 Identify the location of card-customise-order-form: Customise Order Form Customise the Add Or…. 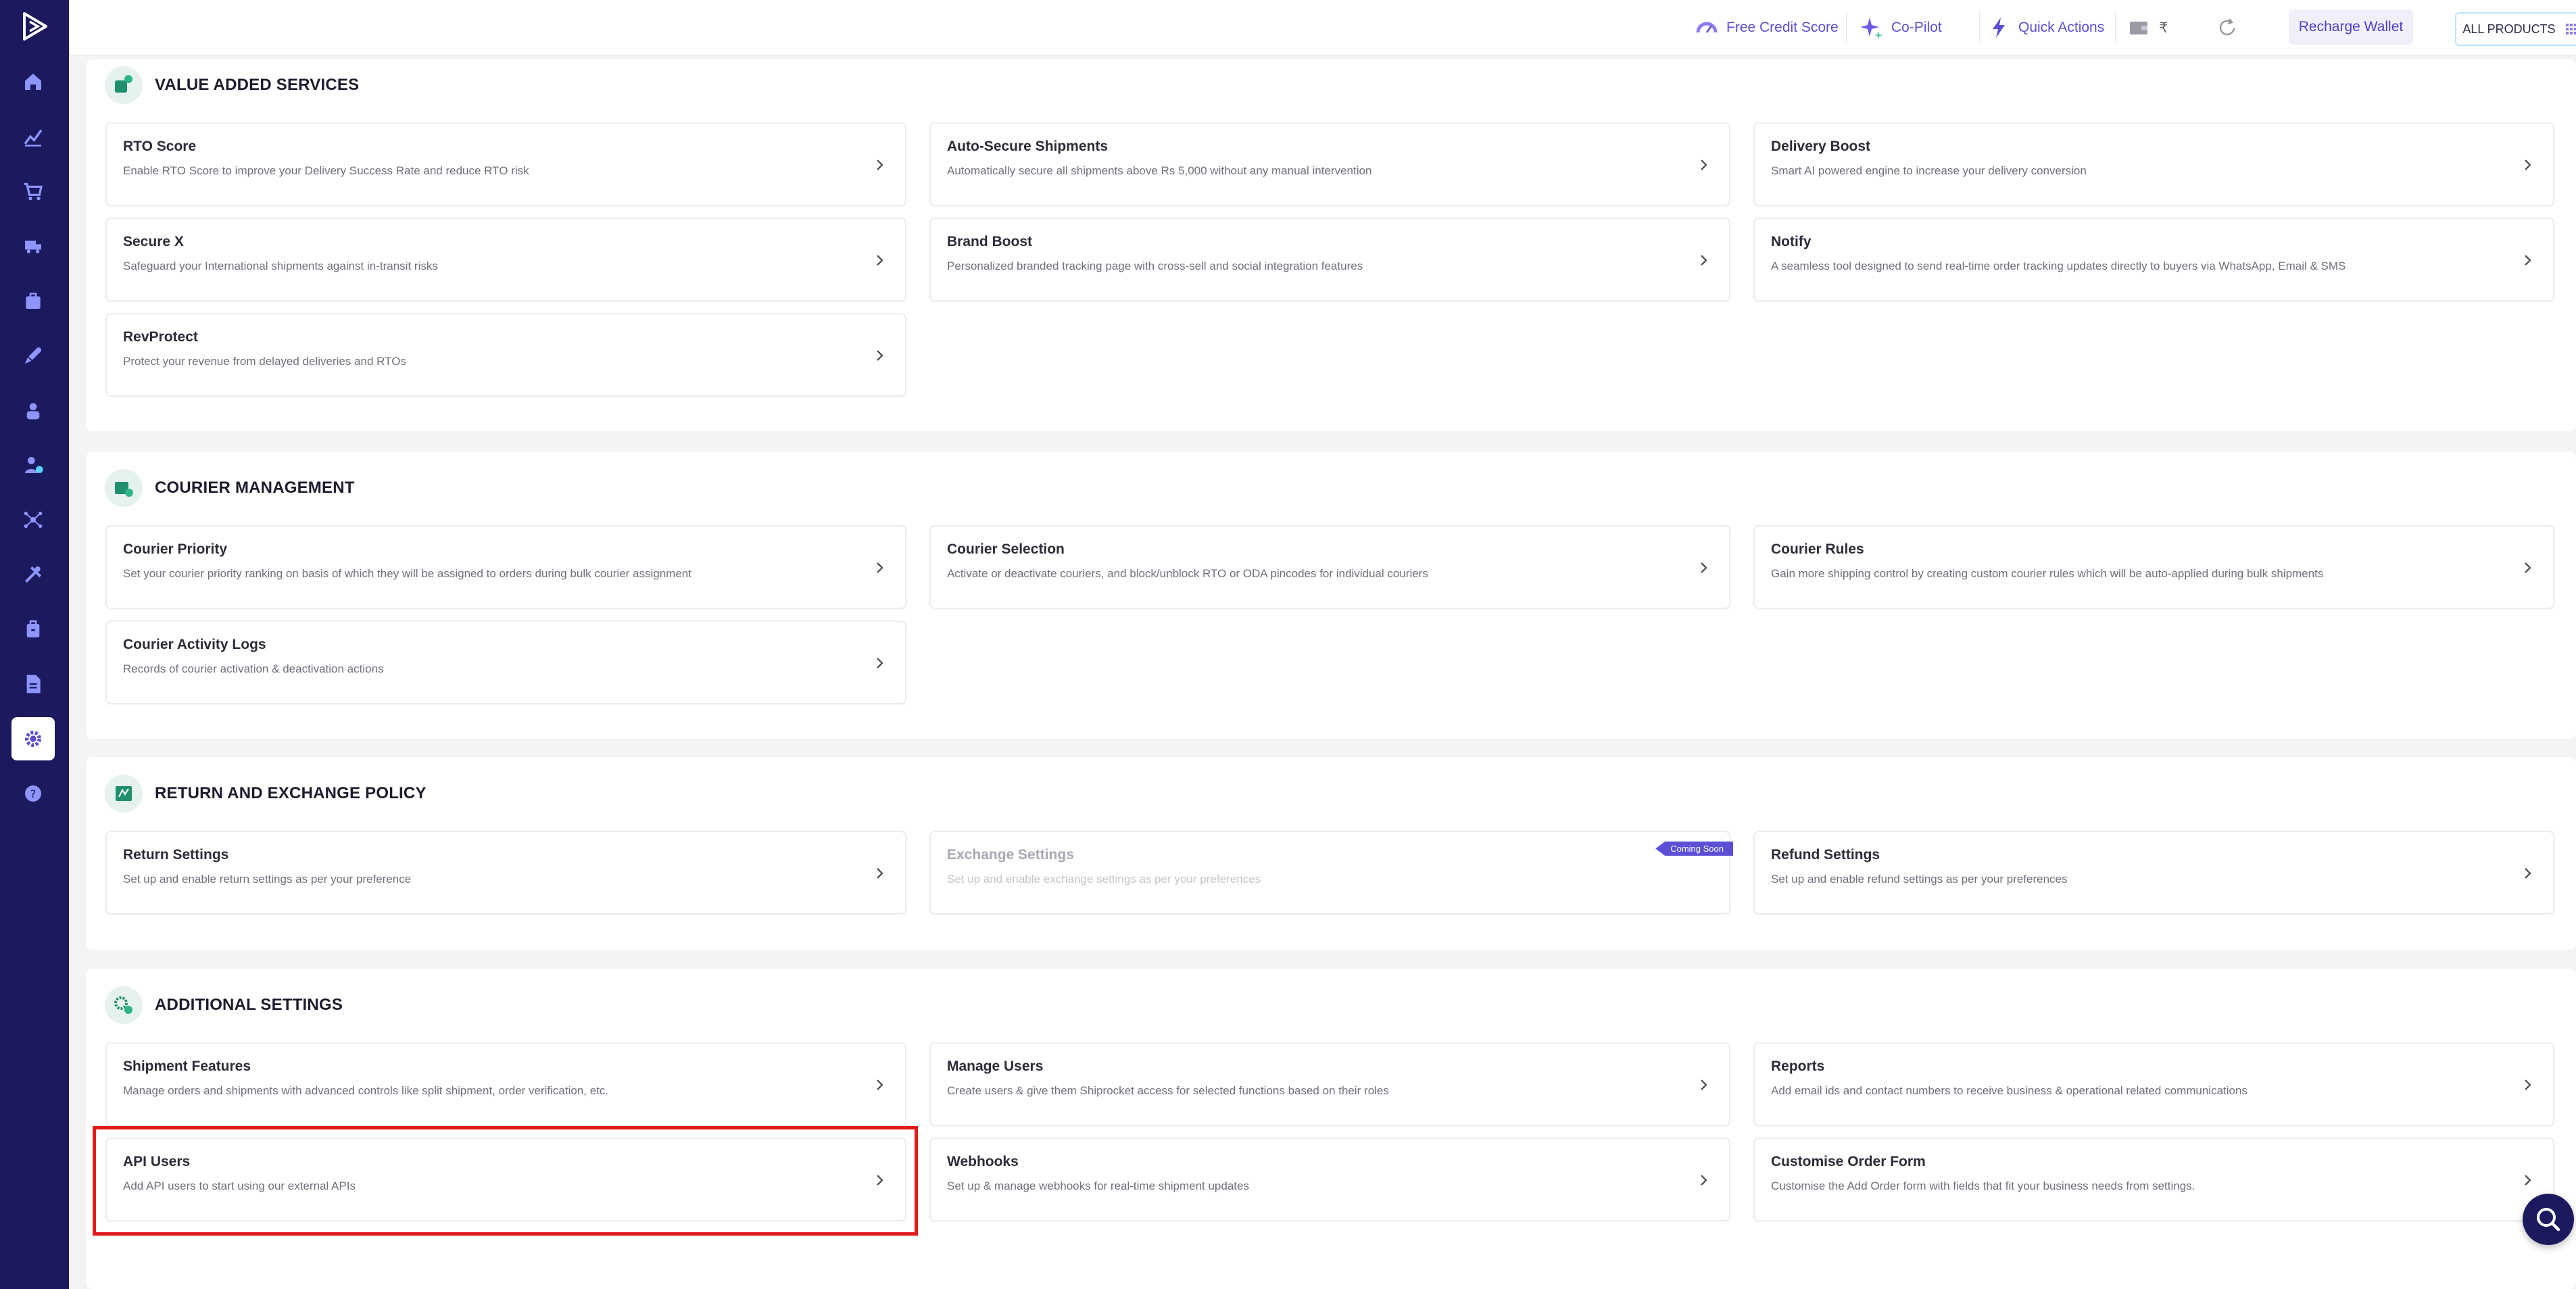
(2153, 1179).